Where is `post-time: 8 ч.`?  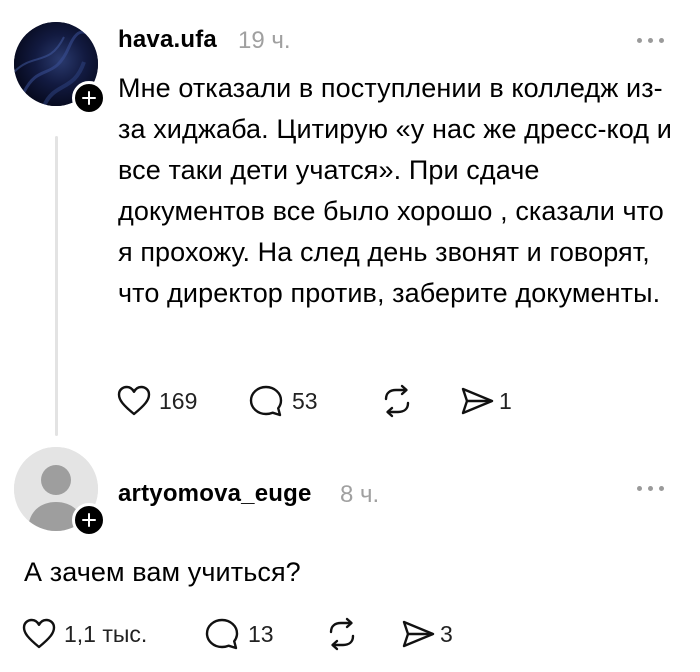 post-time: 8 ч. is located at coordinates (360, 494).